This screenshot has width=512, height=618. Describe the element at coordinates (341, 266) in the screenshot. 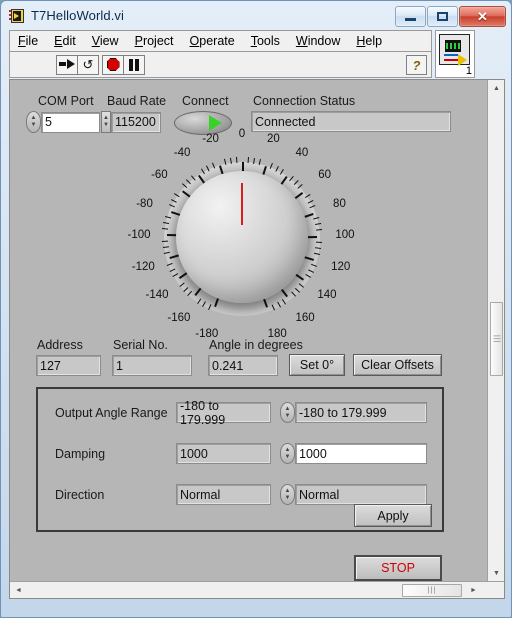

I see `dial-tick-label: 120` at that location.